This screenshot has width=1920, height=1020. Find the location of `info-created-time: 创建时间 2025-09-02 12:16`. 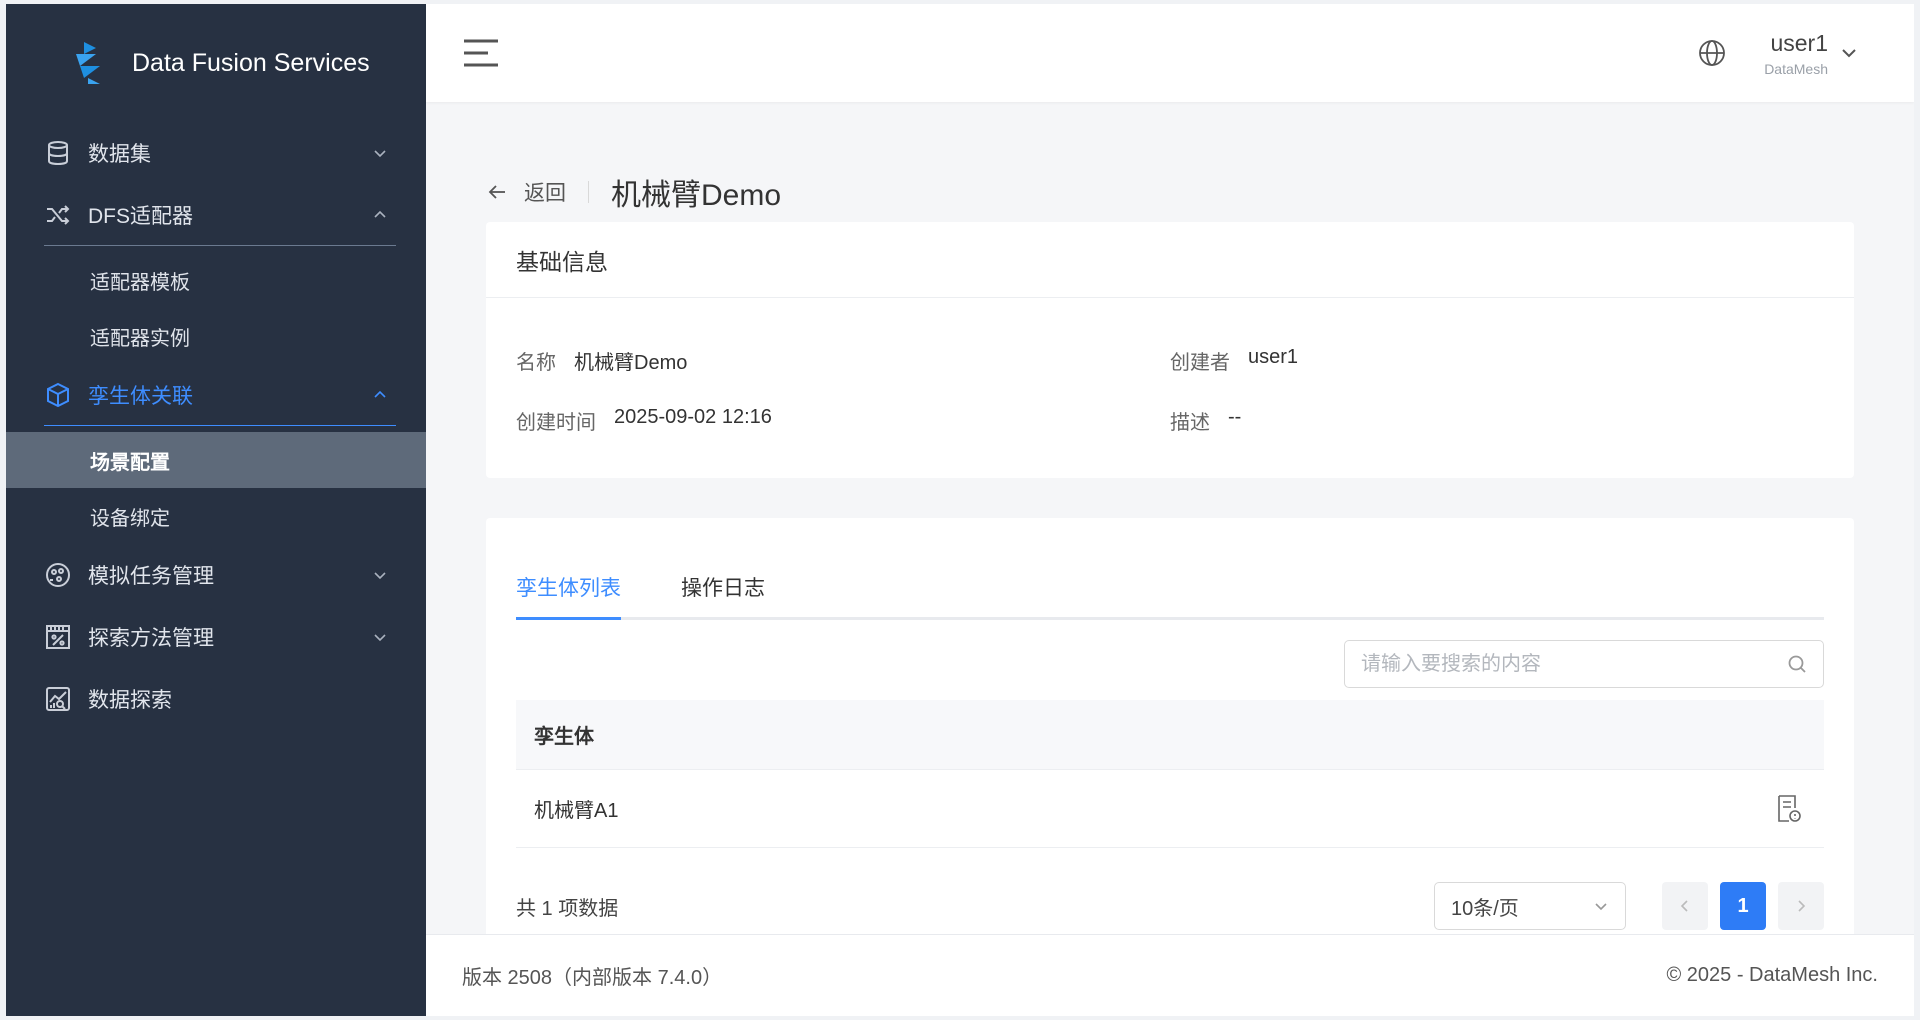

info-created-time: 创建时间 2025-09-02 12:16 is located at coordinates (644, 420).